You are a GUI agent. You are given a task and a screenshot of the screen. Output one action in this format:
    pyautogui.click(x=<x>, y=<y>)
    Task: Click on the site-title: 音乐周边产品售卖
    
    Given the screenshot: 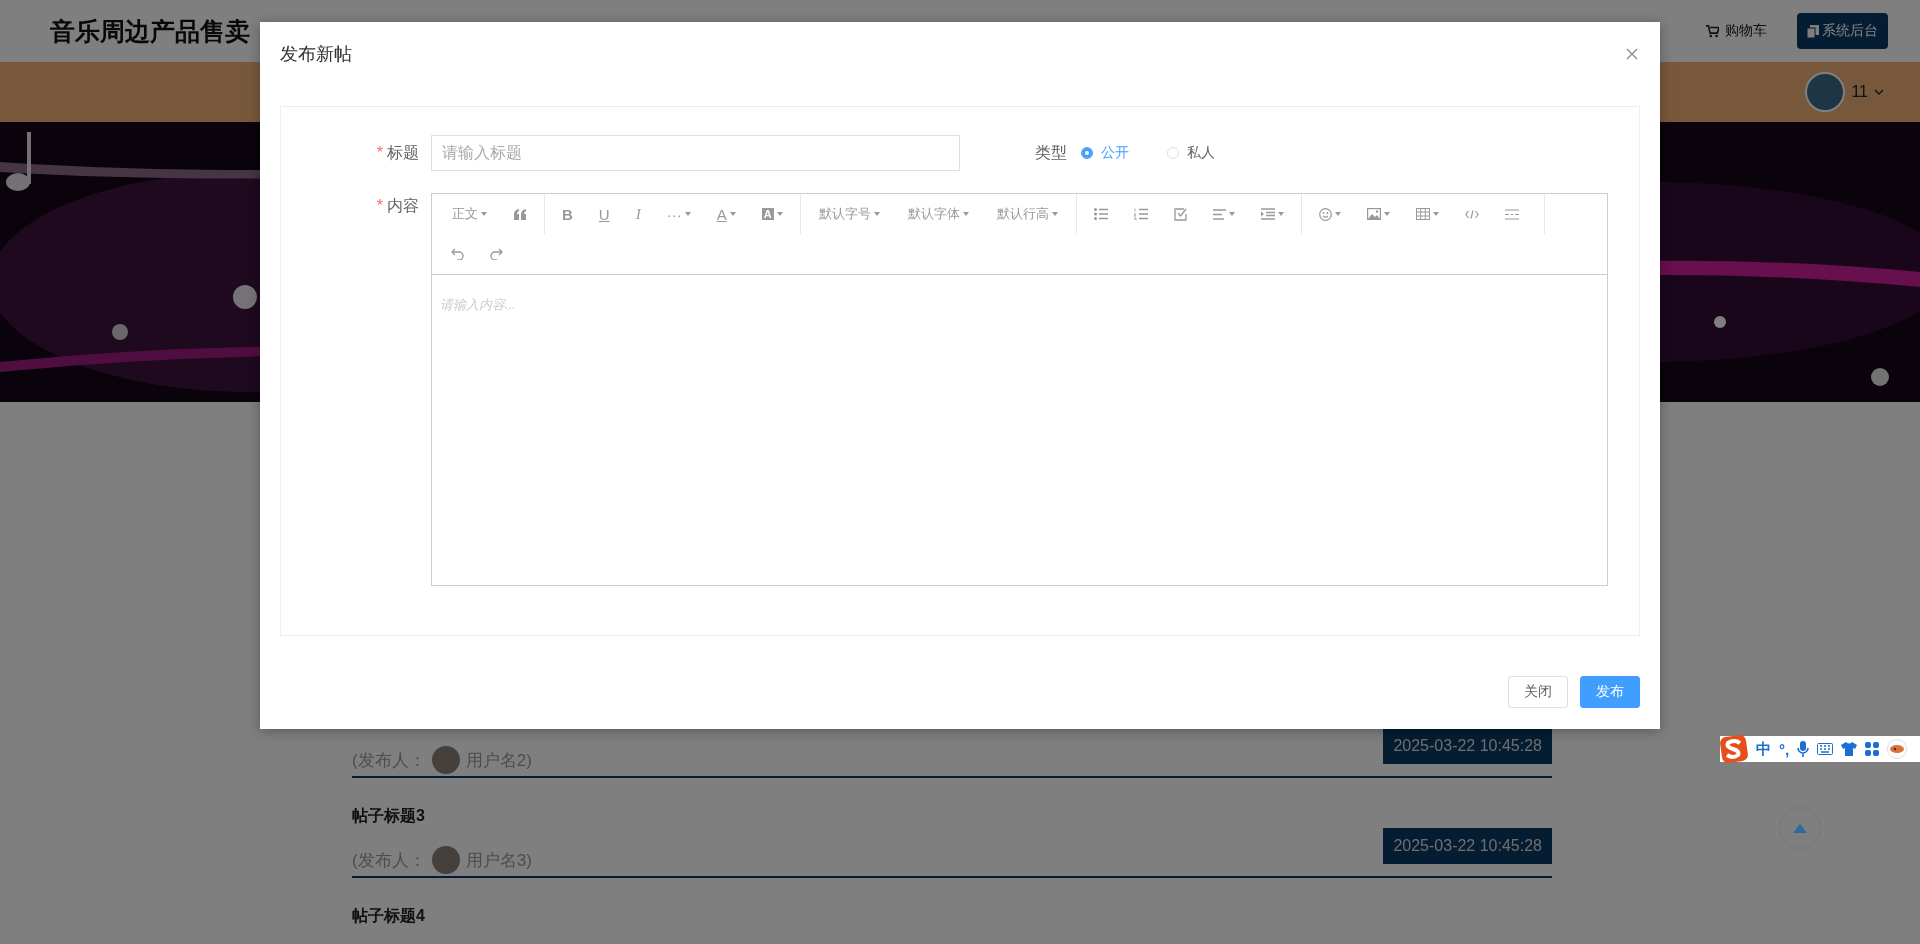 What is the action you would take?
    pyautogui.click(x=150, y=31)
    